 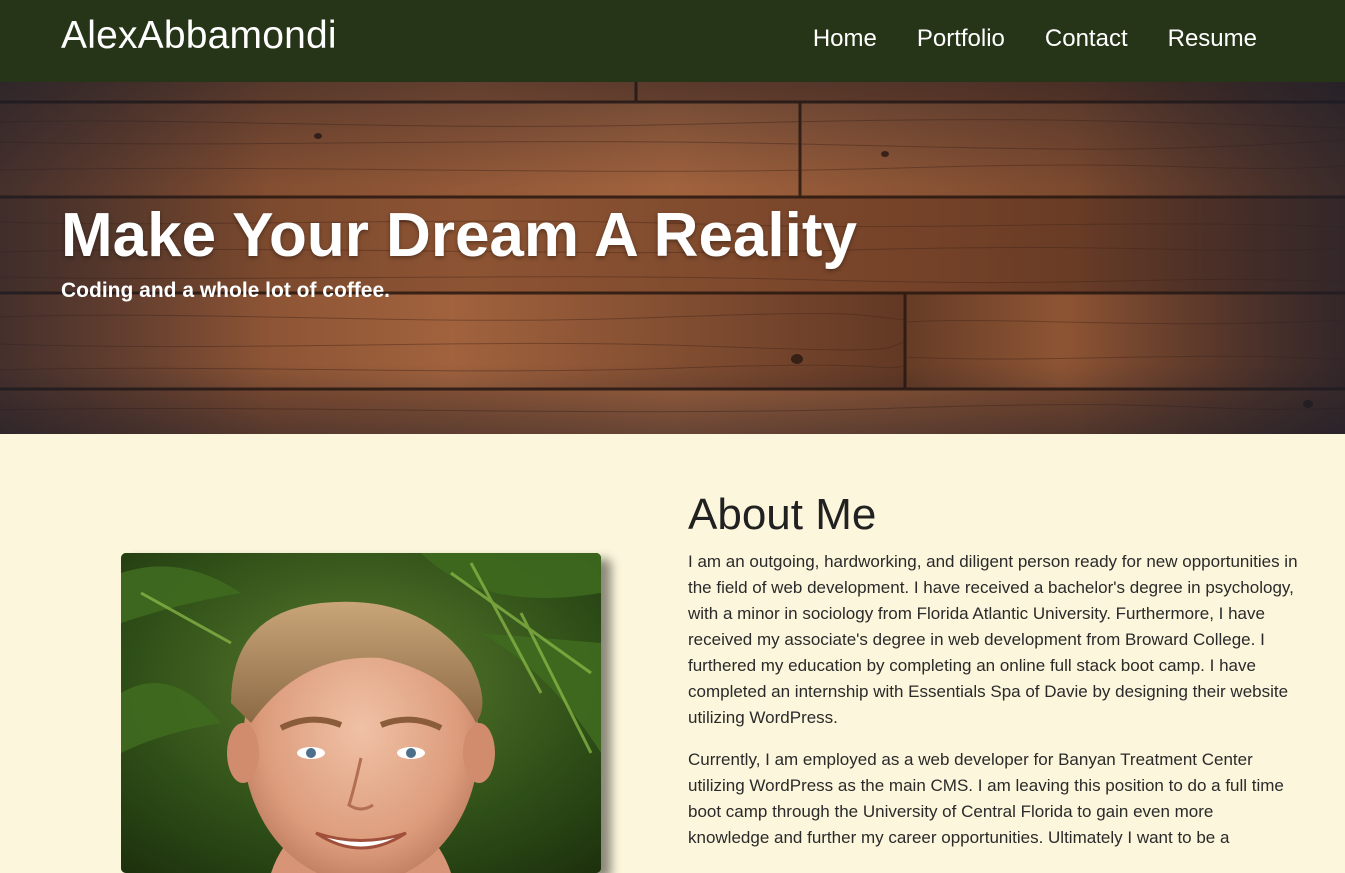 What do you see at coordinates (459, 235) in the screenshot?
I see `hero-title: Make Your Dream A Reality` at bounding box center [459, 235].